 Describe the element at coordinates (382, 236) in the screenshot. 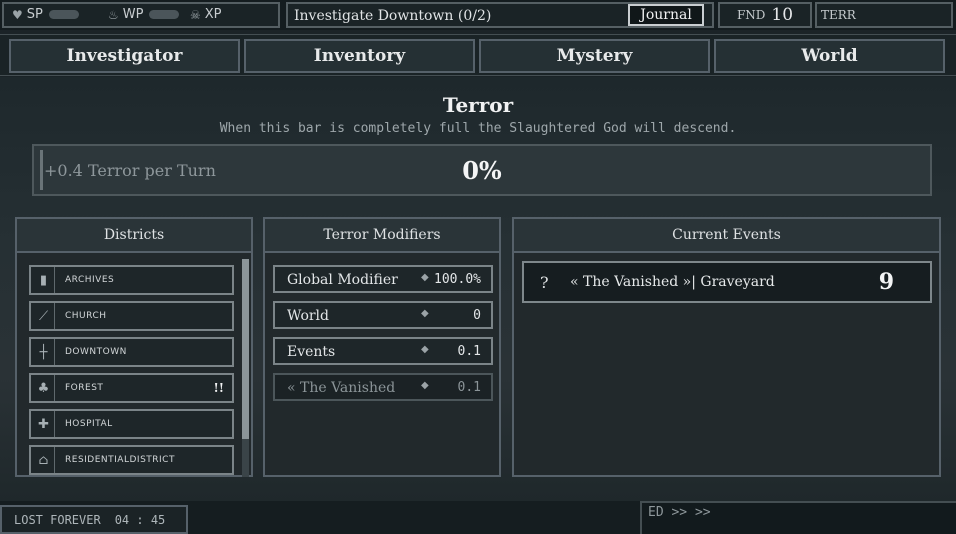

I see `modifiers-title: Terror Modifiers` at that location.